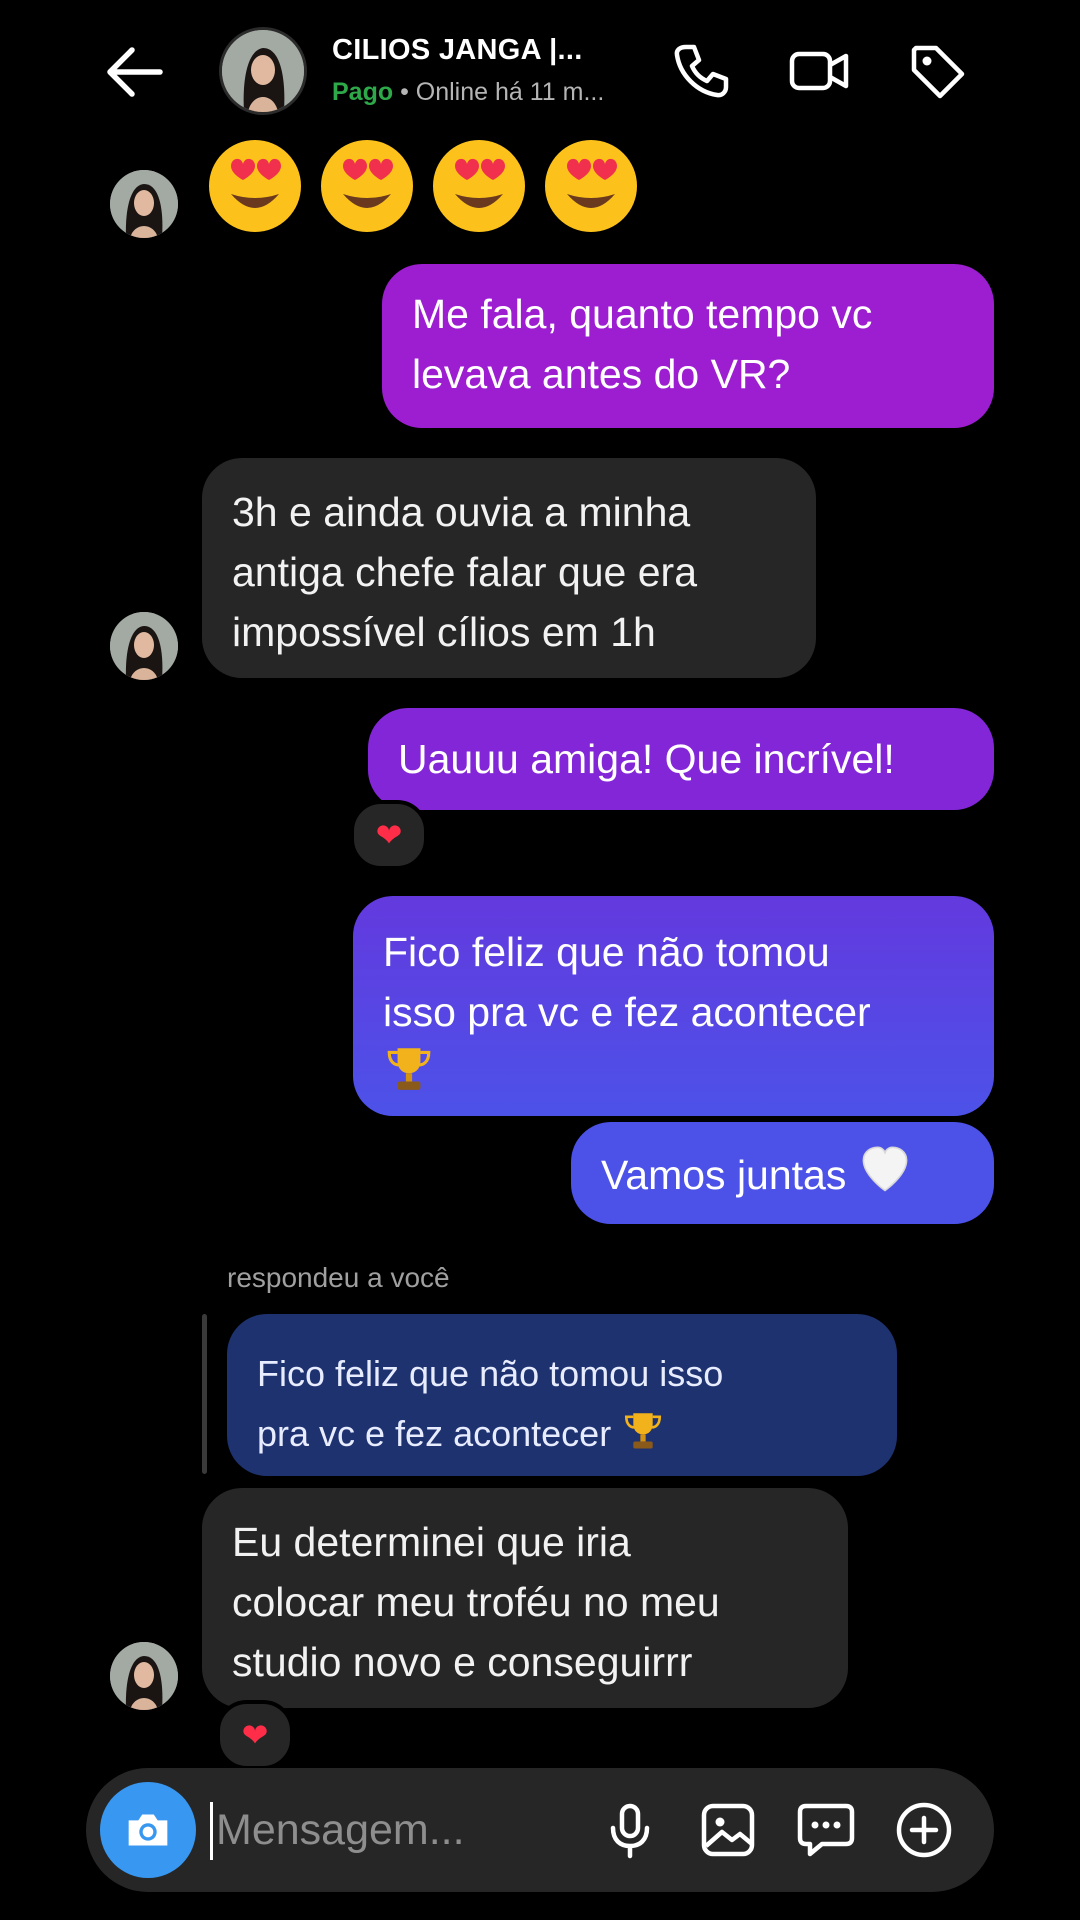 Image resolution: width=1080 pixels, height=1920 pixels. What do you see at coordinates (627, 1012) in the screenshot?
I see `message-line: isso pra vc e fez acontecer` at bounding box center [627, 1012].